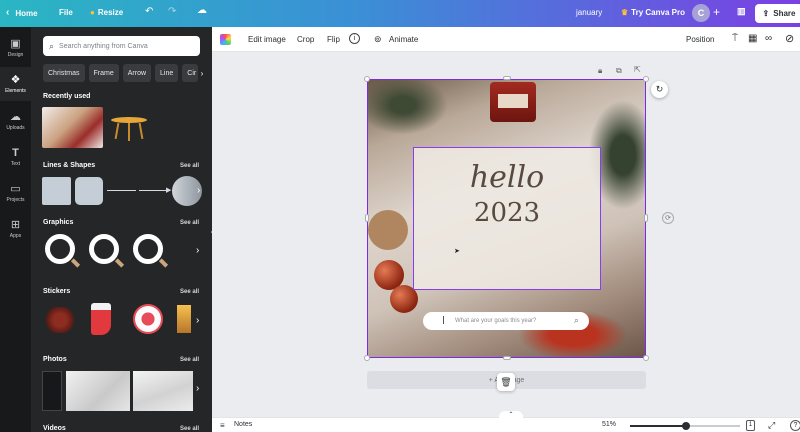 The image size is (800, 432). What do you see at coordinates (129, 127) in the screenshot?
I see `recent-item-table-graphic` at bounding box center [129, 127].